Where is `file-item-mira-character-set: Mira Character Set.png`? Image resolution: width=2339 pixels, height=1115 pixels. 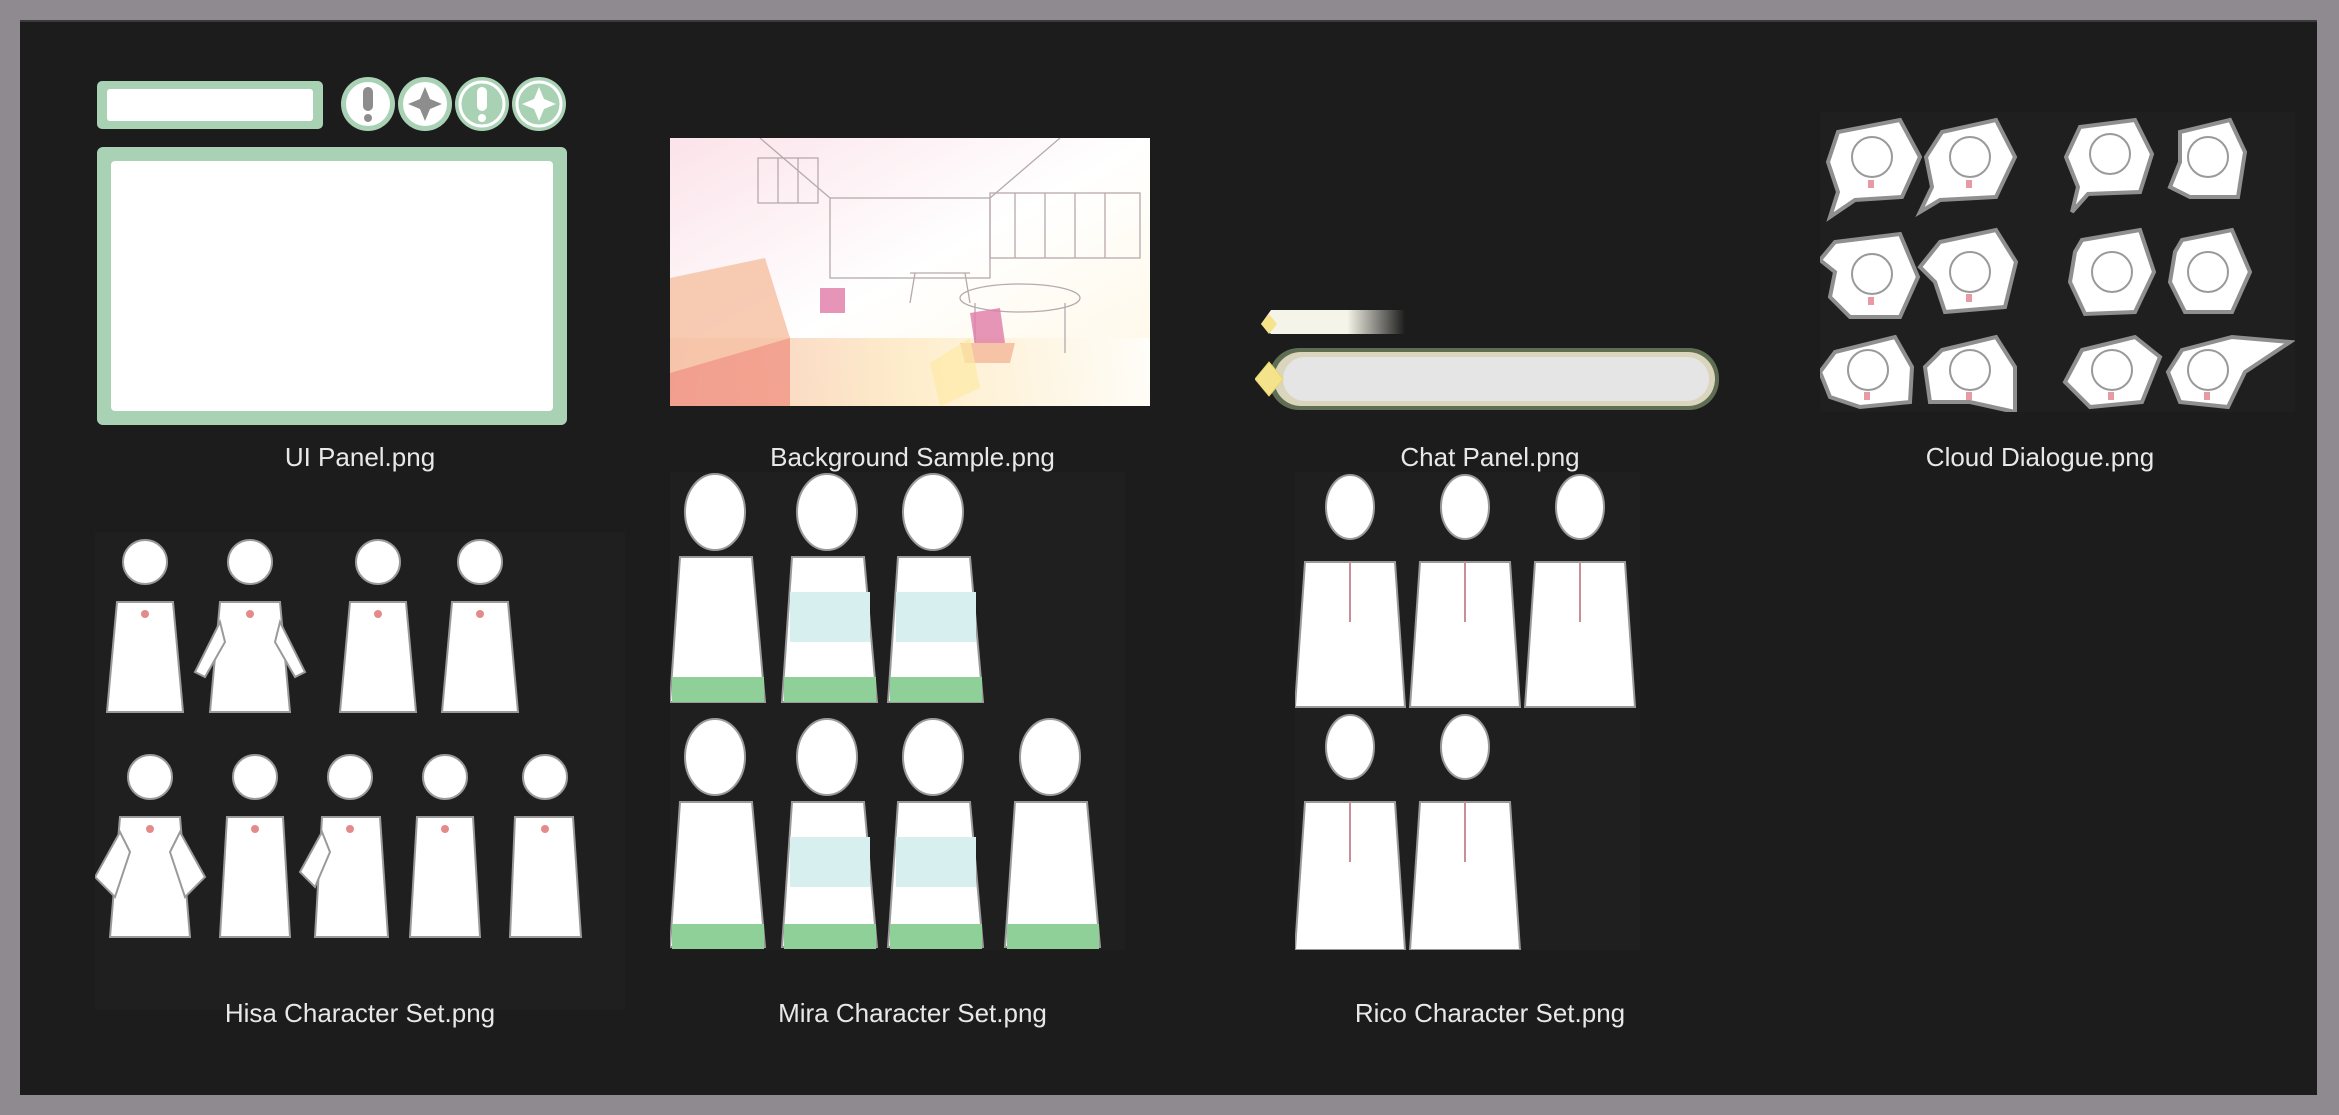 file-item-mira-character-set: Mira Character Set.png is located at coordinates (912, 762).